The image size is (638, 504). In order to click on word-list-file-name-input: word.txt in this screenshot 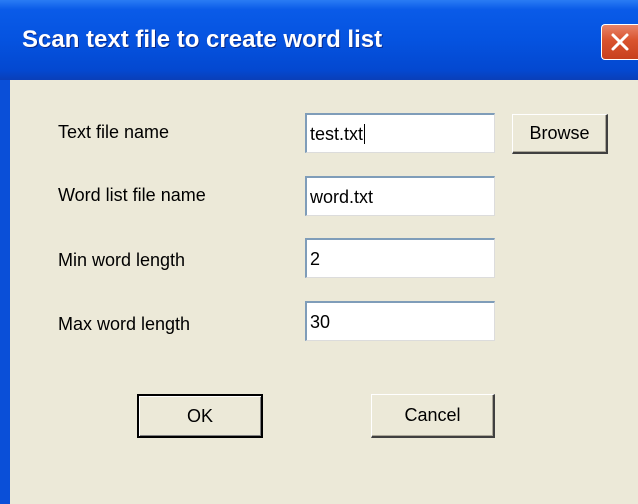, I will do `click(400, 196)`.